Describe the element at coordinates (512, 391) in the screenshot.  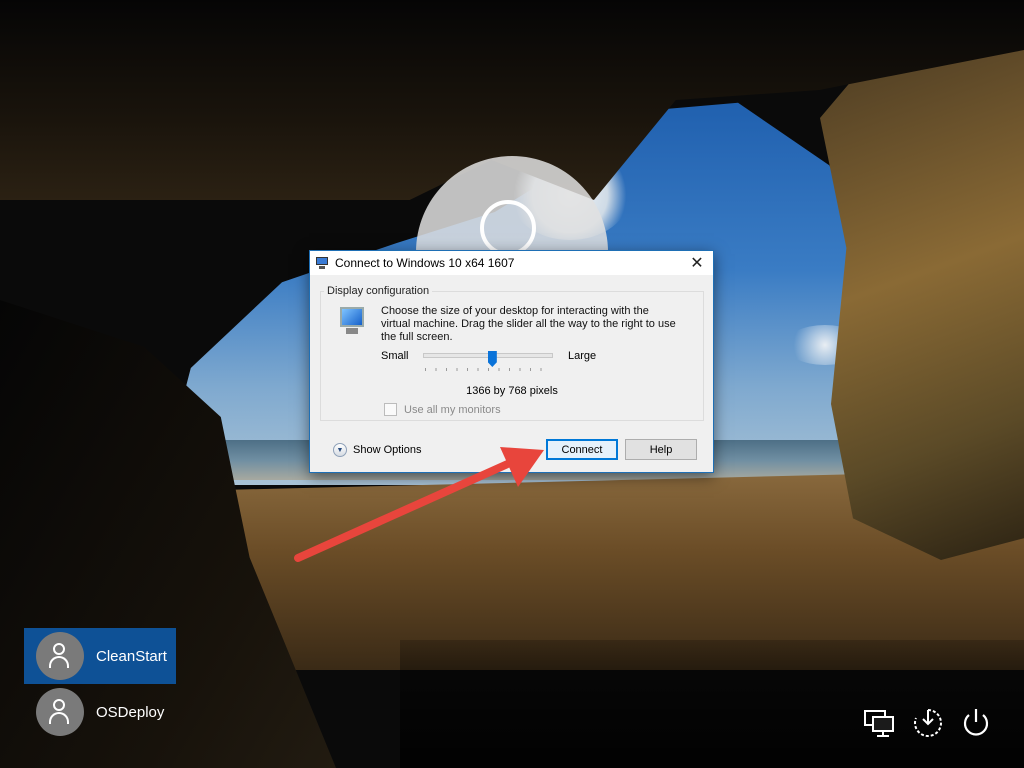
I see `resolution-text: 1366 by 768 pixels` at that location.